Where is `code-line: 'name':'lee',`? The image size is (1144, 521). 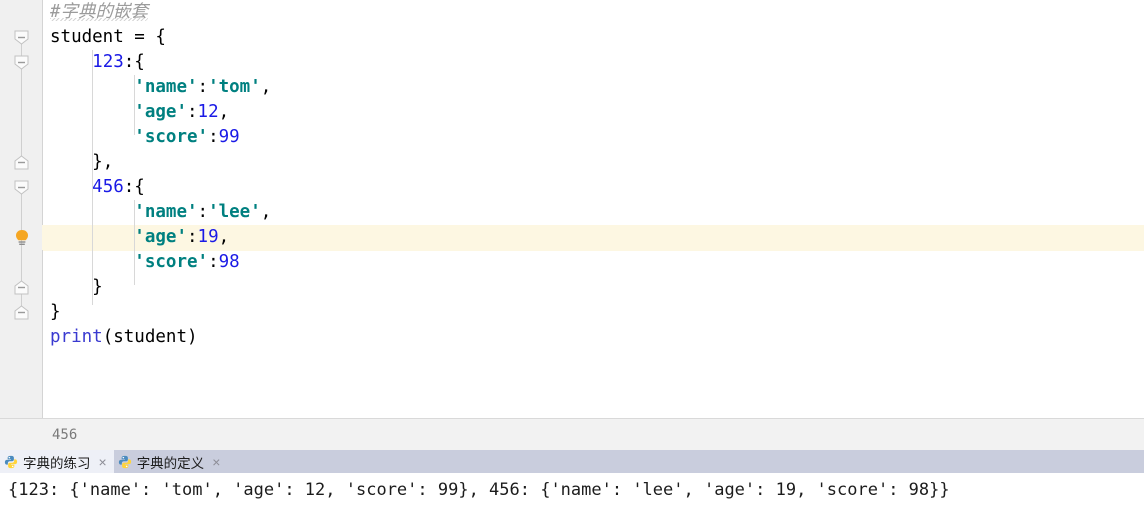 code-line: 'name':'lee', is located at coordinates (593, 212).